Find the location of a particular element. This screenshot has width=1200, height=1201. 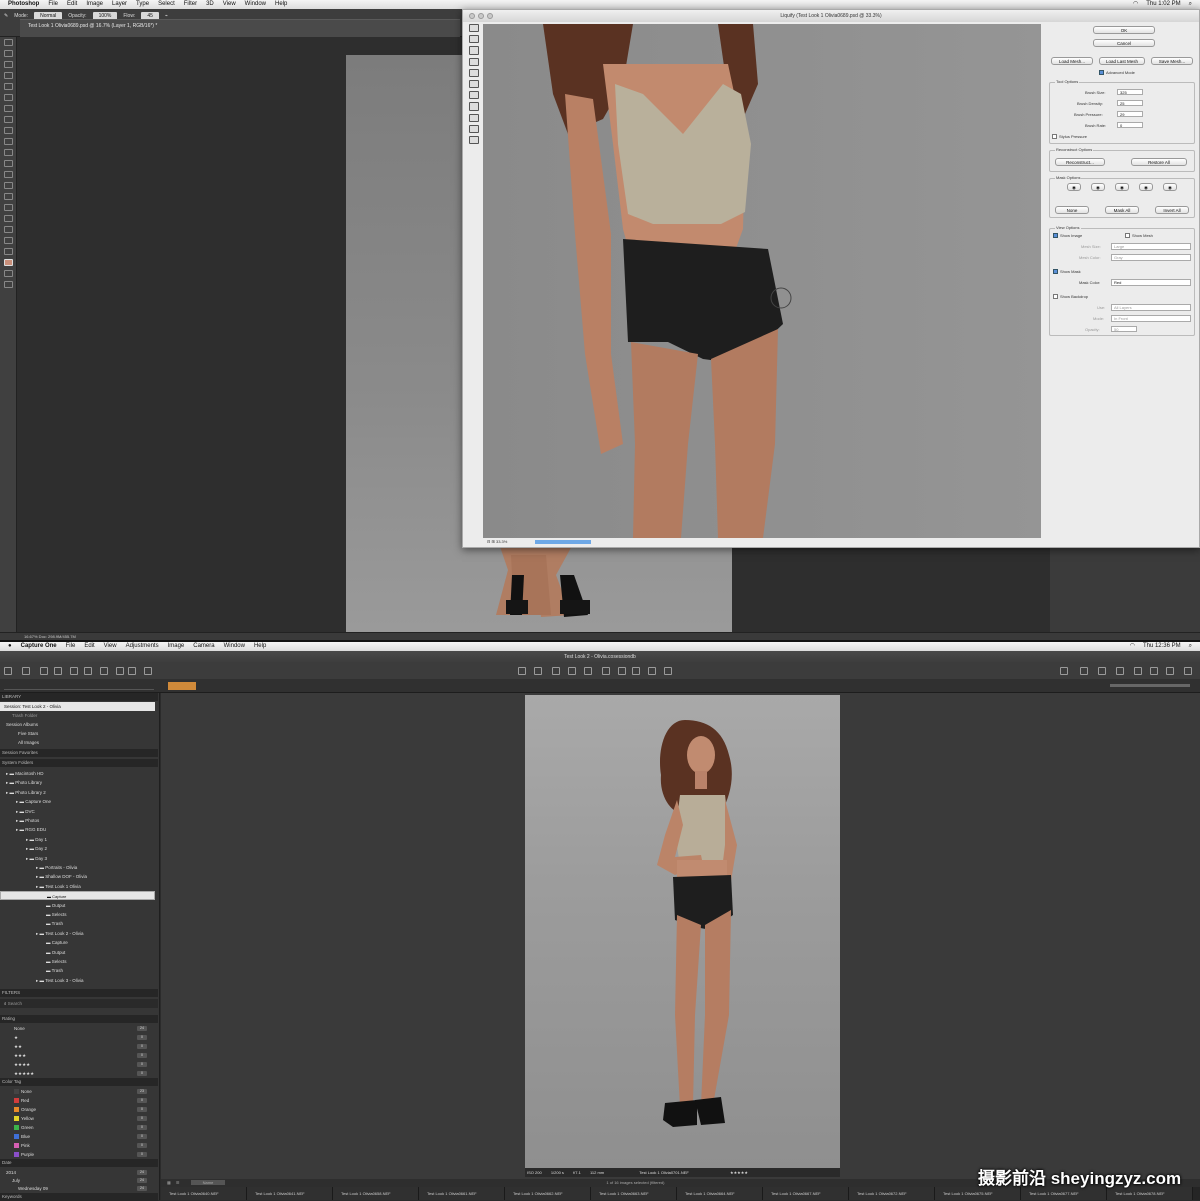

color-tag-filter-item: None 23 is located at coordinates (77, 1091).